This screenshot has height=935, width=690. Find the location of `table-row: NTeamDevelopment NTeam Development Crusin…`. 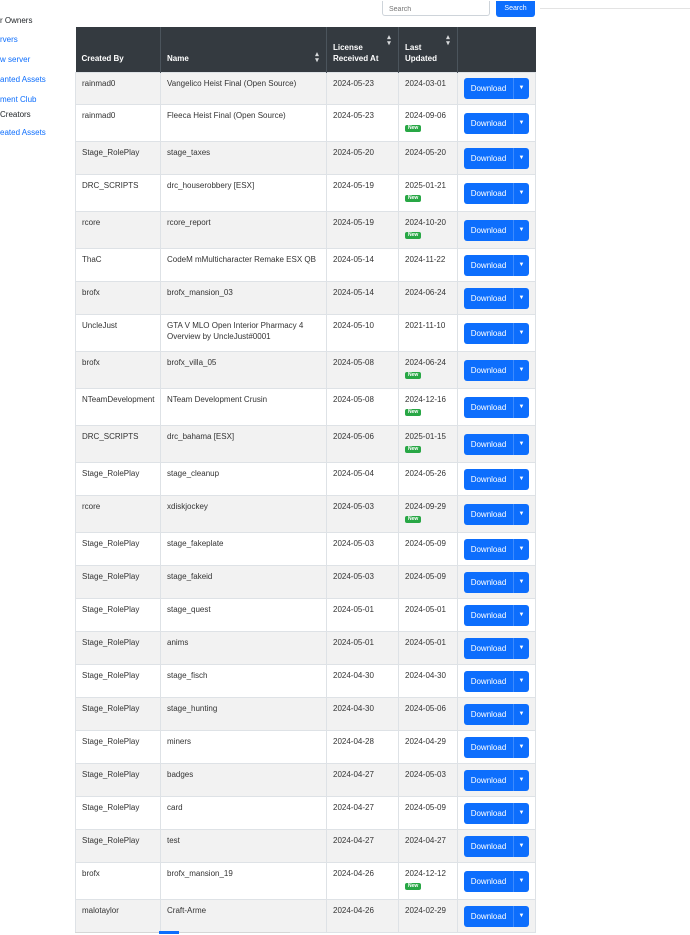

table-row: NTeamDevelopment NTeam Development Crusin… is located at coordinates (305, 407).